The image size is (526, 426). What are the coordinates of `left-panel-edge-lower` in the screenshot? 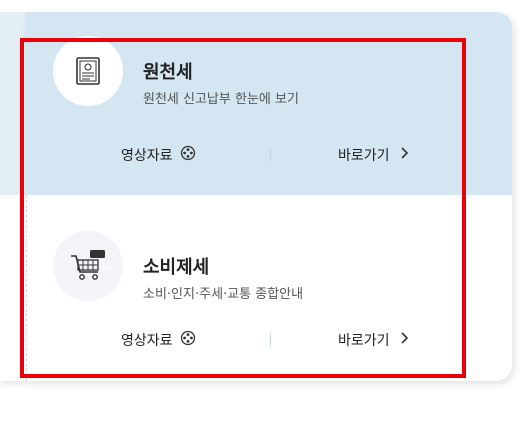 It's located at (13, 288).